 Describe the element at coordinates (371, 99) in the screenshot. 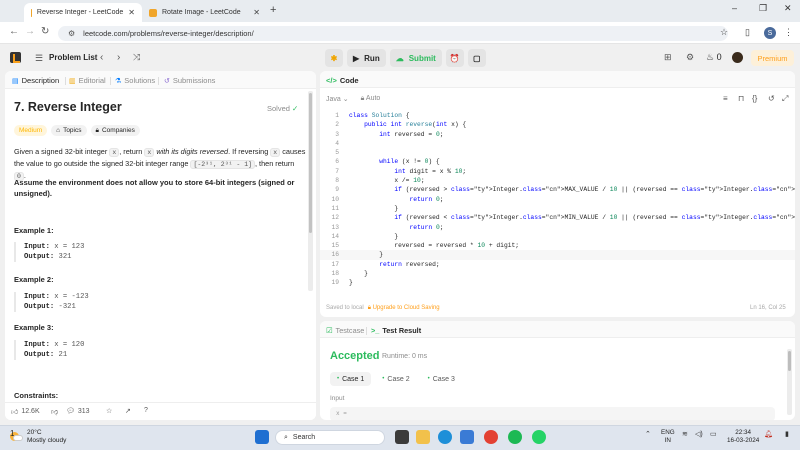

I see `auto-mode-toggle: 🔒︎ Auto` at that location.